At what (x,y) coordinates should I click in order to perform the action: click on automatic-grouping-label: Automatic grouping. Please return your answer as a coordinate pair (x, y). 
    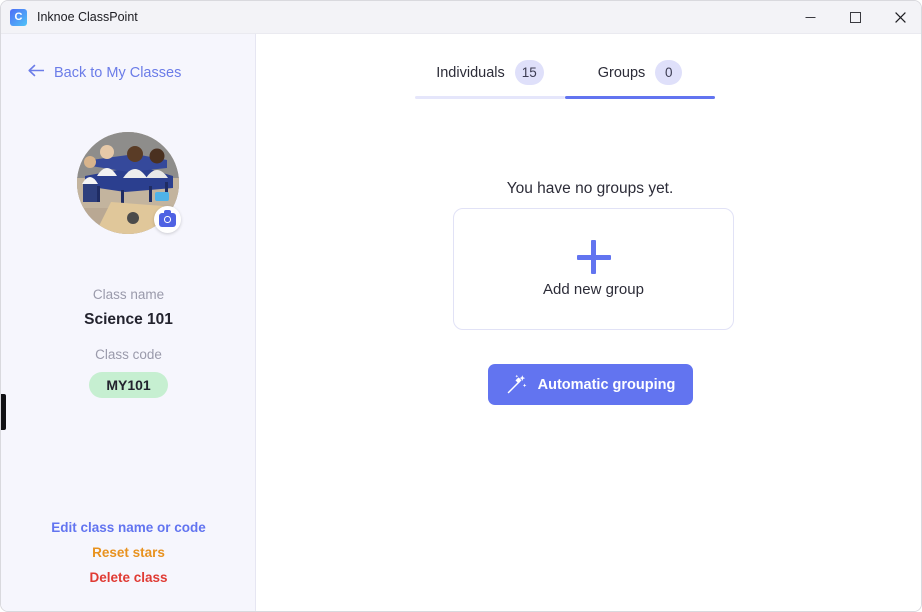
    Looking at the image, I should click on (606, 384).